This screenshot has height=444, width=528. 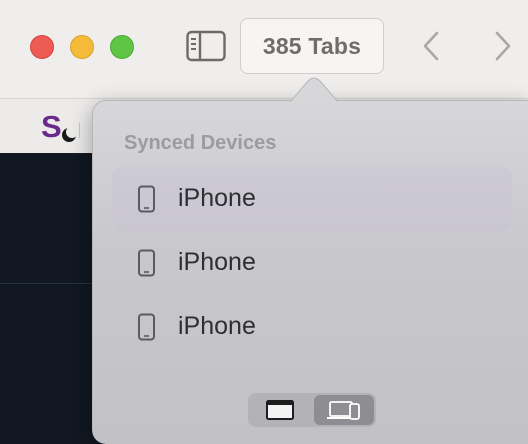 I want to click on popover-arrow, so click(x=314, y=89).